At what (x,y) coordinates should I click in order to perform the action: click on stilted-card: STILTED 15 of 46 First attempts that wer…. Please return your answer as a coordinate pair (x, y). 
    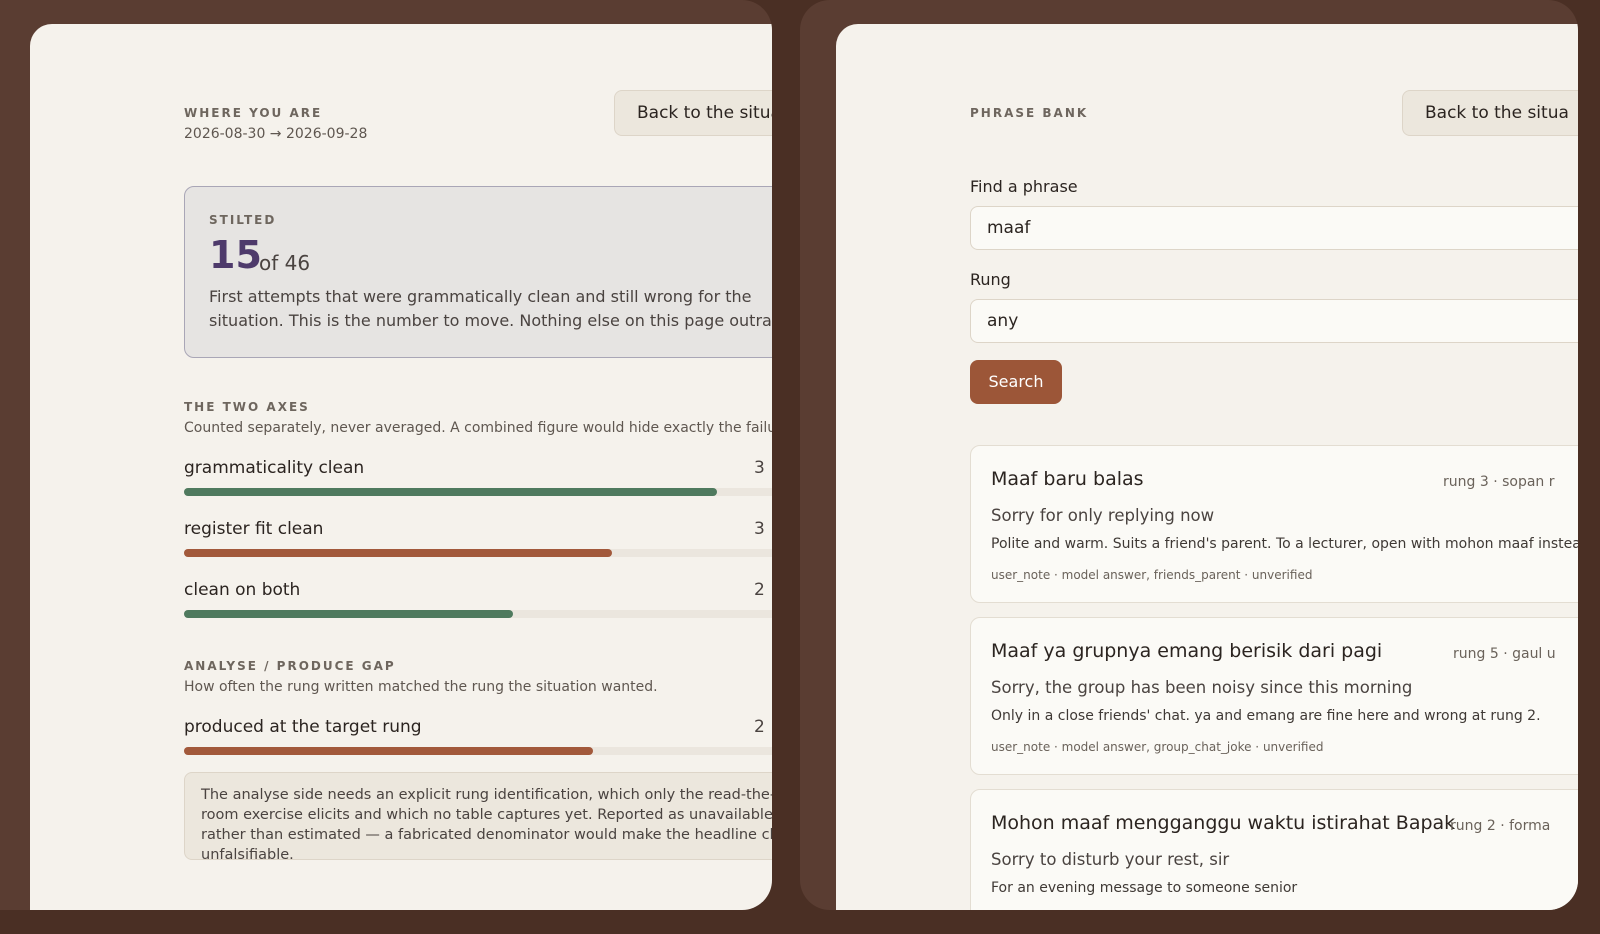
    Looking at the image, I should click on (478, 272).